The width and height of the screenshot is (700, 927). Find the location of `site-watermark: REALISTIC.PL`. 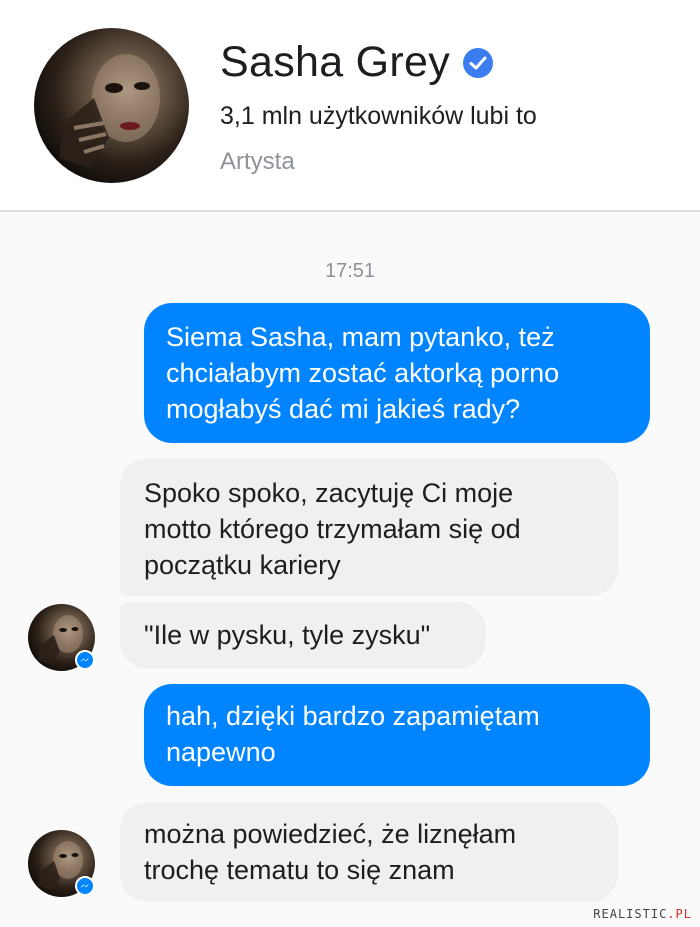

site-watermark: REALISTIC.PL is located at coordinates (642, 914).